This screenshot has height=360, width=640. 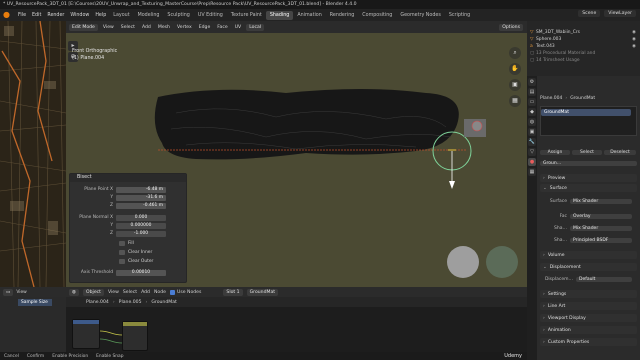 I want to click on slot-dropdown: Slot 1, so click(x=233, y=292).